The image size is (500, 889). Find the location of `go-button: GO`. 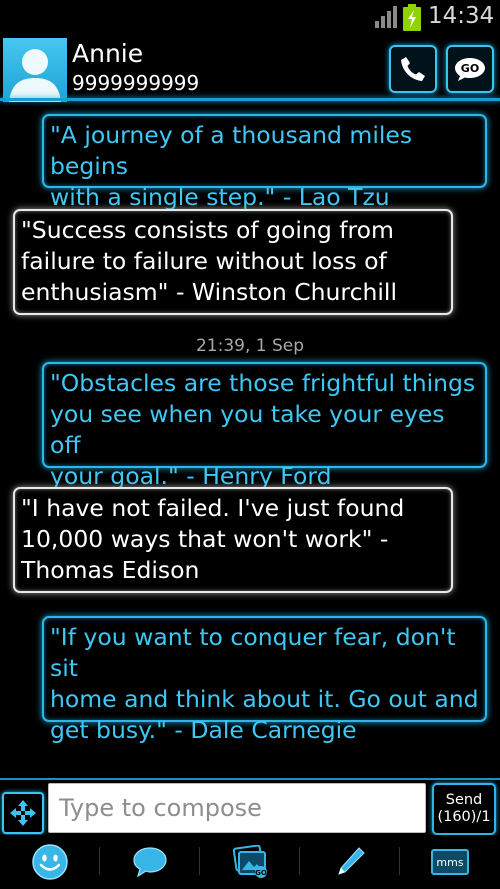

go-button: GO is located at coordinates (470, 69).